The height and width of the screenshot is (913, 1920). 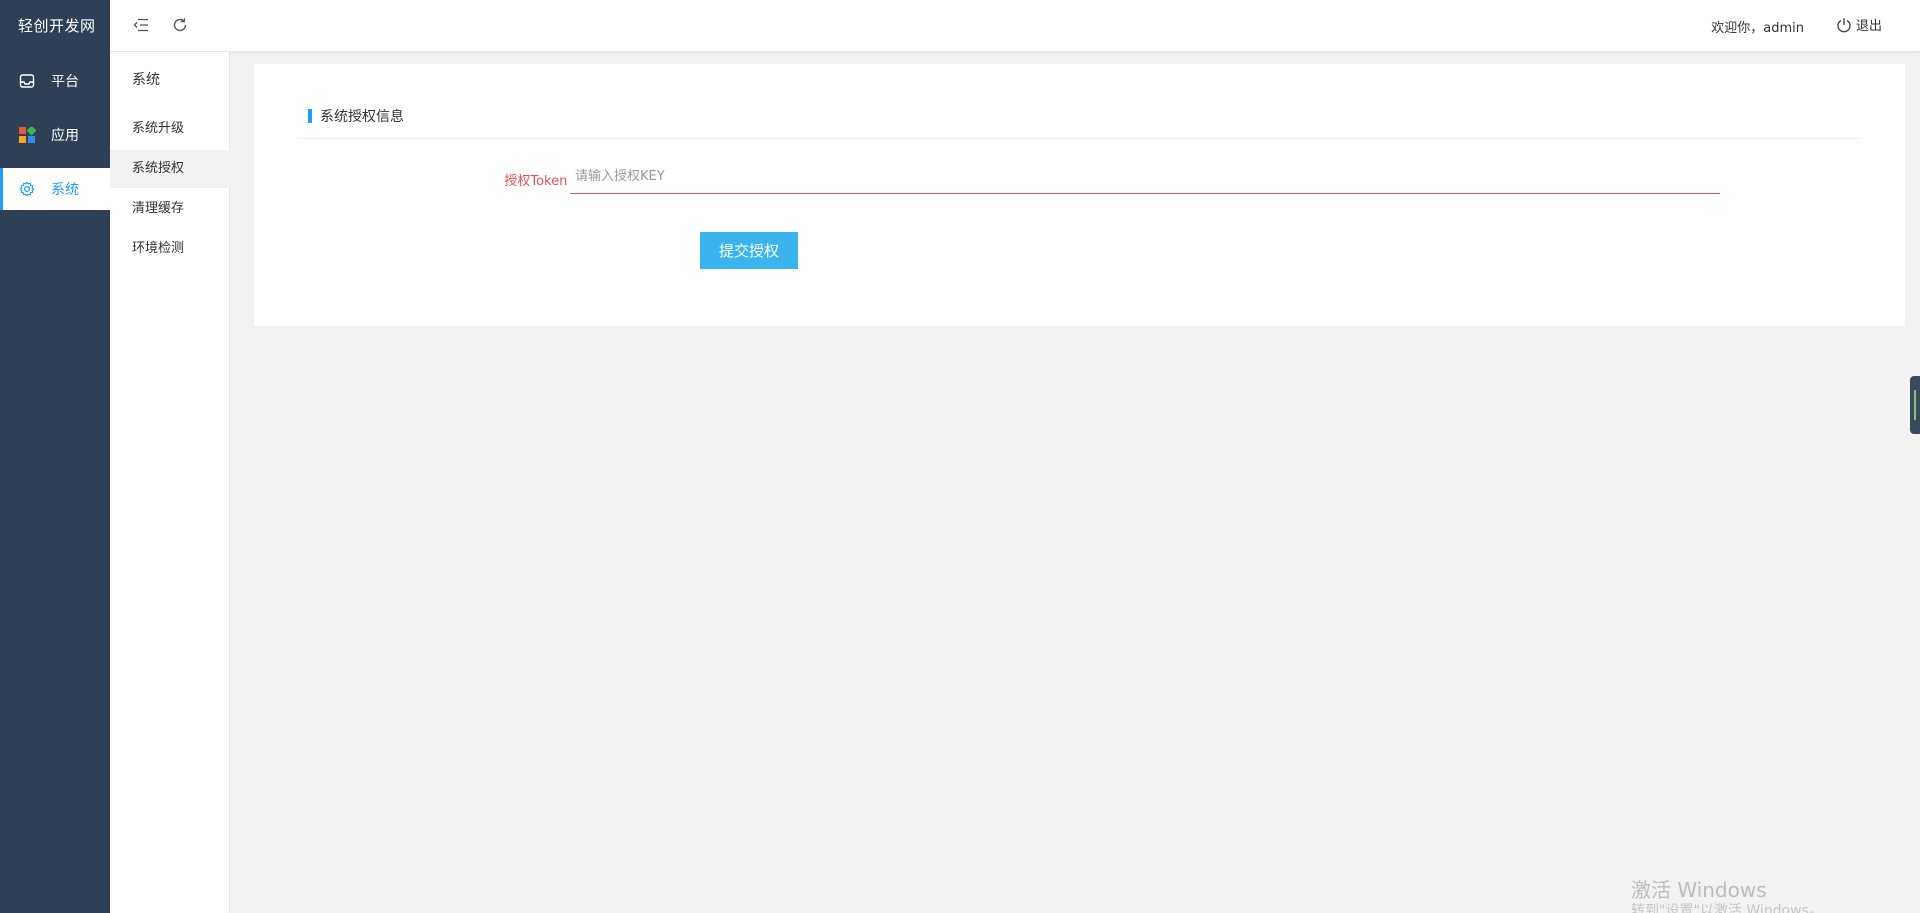 I want to click on token-input, so click(x=1145, y=177).